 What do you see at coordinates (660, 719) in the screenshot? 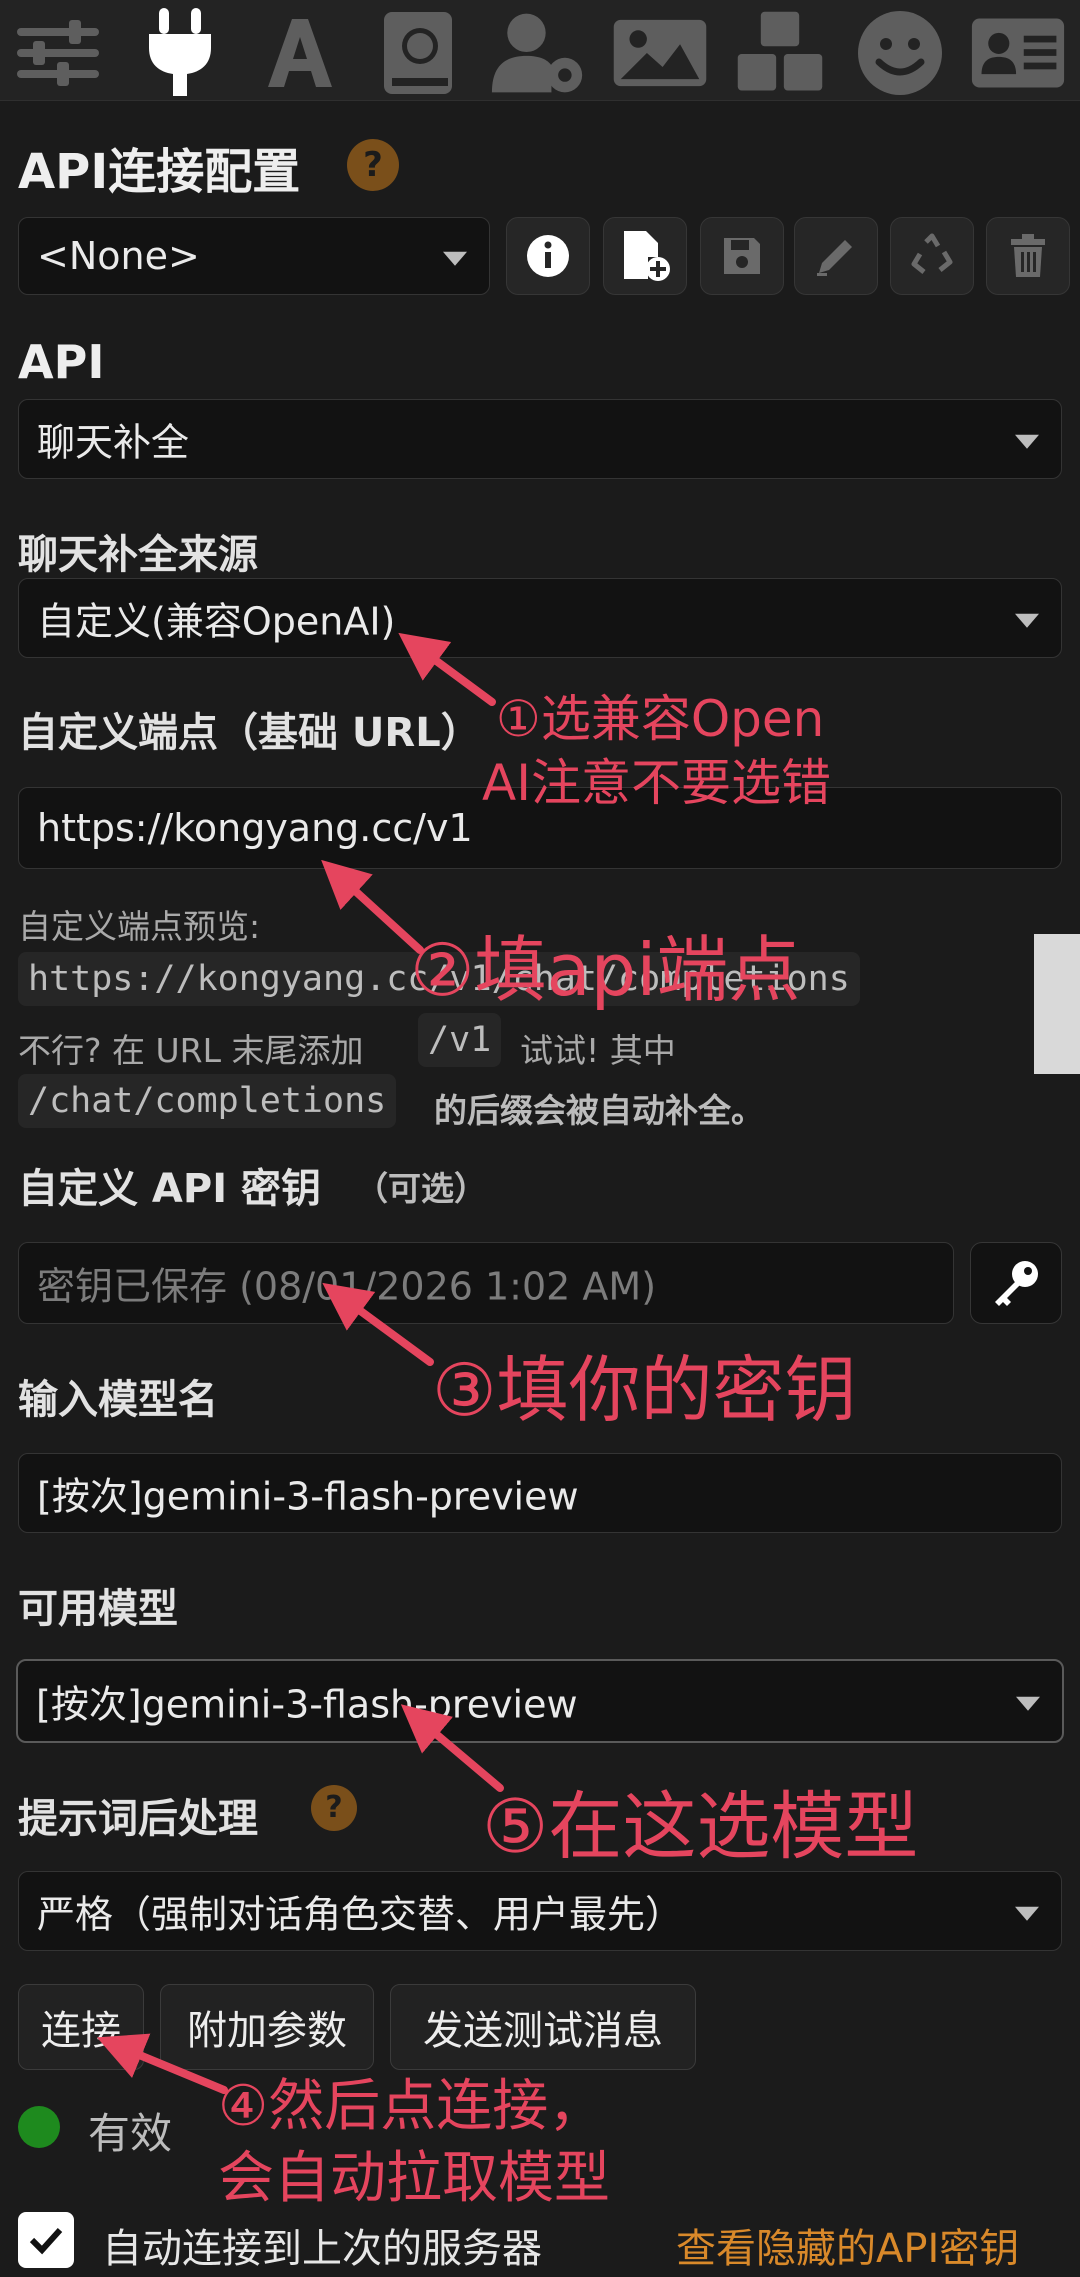
I see `annotation-step1-line1: ①选兼容Open` at bounding box center [660, 719].